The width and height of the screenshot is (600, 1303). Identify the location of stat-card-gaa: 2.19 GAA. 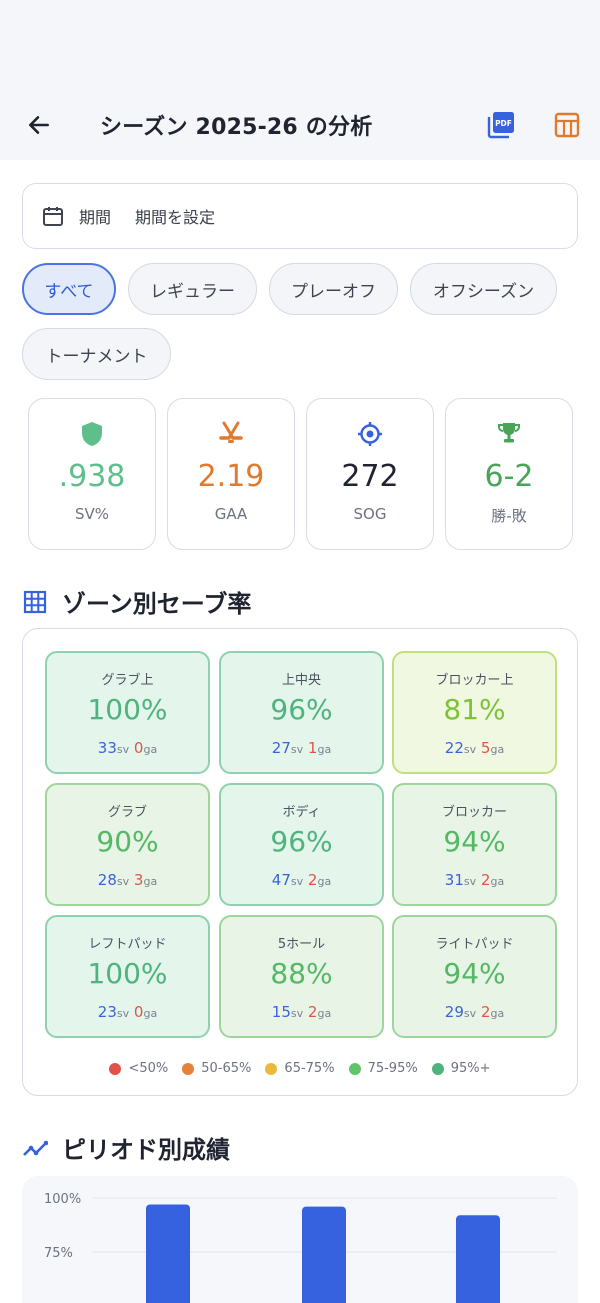
(231, 474).